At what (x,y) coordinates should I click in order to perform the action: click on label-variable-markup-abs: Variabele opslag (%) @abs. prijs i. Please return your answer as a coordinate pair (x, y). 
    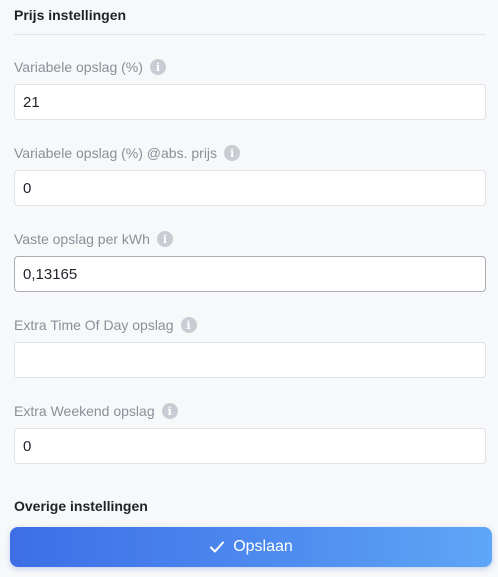
    Looking at the image, I should click on (127, 153).